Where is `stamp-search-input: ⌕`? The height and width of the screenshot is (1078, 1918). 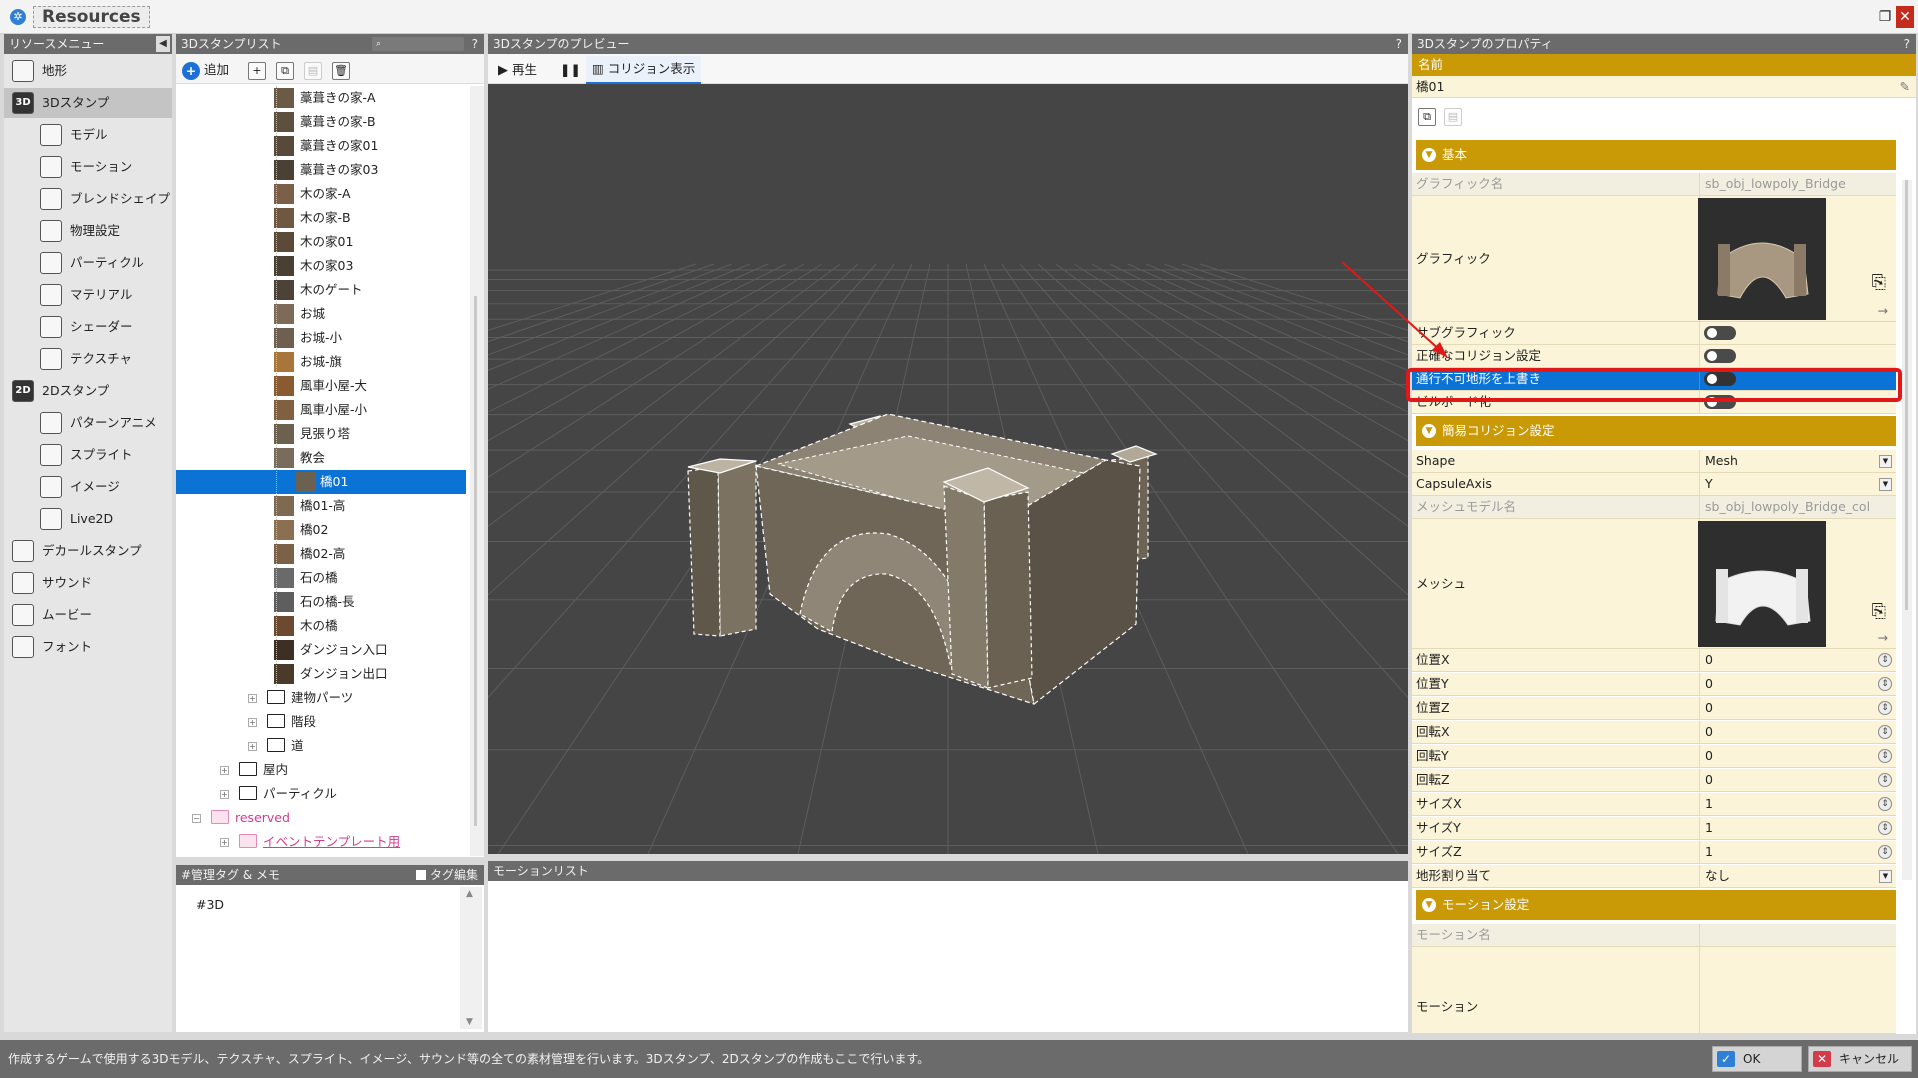
stamp-search-input: ⌕ is located at coordinates (418, 44).